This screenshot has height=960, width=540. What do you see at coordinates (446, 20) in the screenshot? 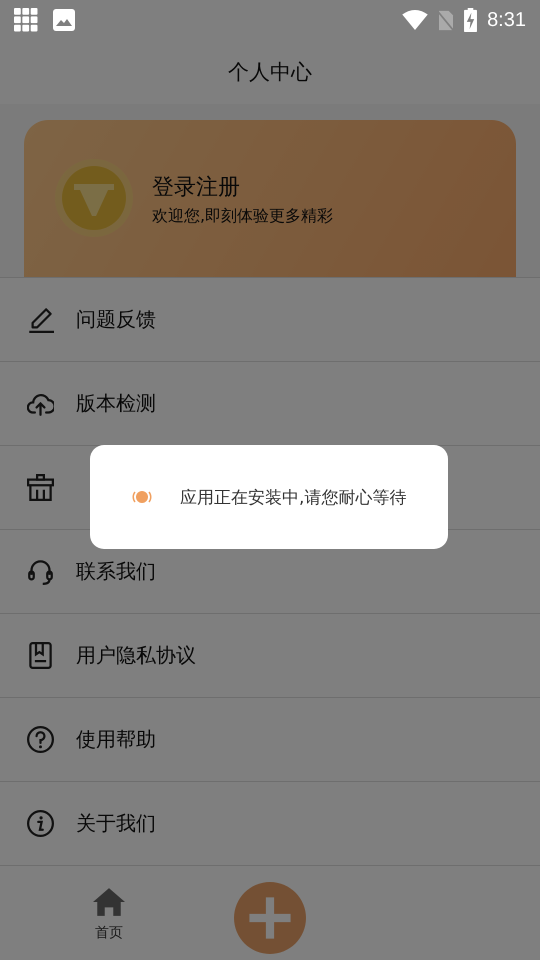
I see `no-sim-icon` at bounding box center [446, 20].